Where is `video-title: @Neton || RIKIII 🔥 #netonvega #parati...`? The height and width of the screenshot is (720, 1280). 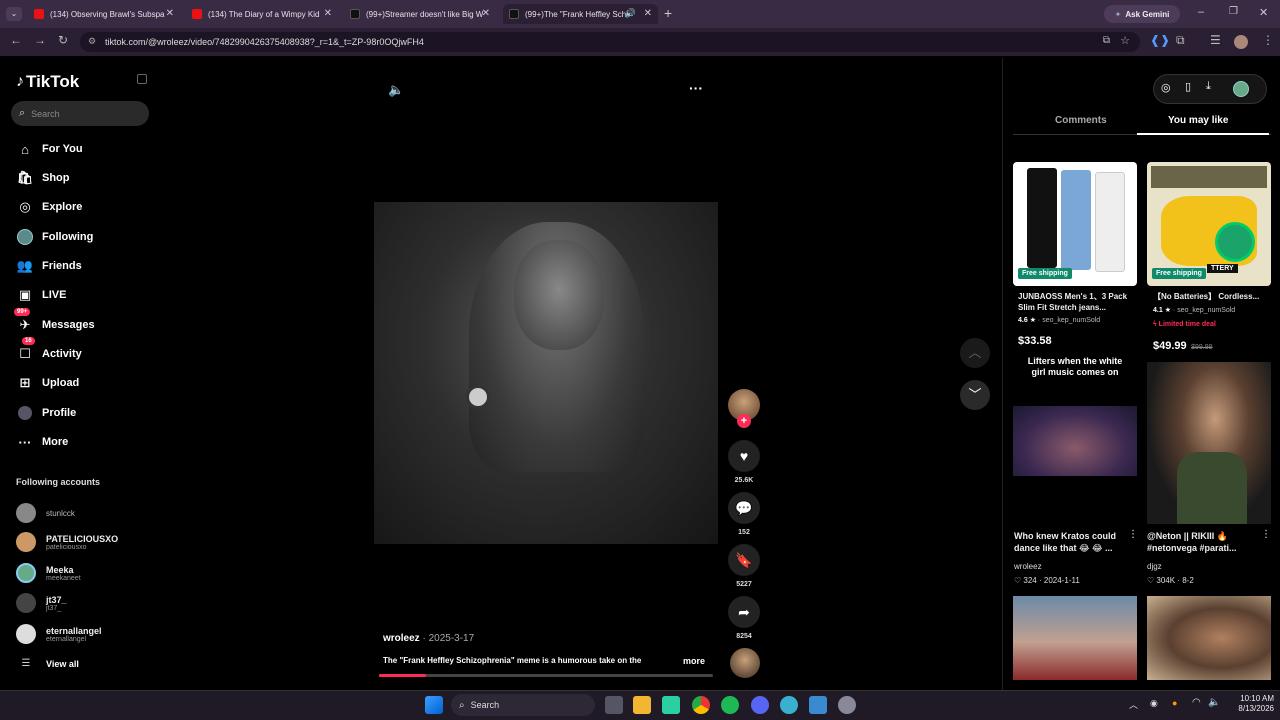 video-title: @Neton || RIKIII 🔥 #netonvega #parati... is located at coordinates (1203, 542).